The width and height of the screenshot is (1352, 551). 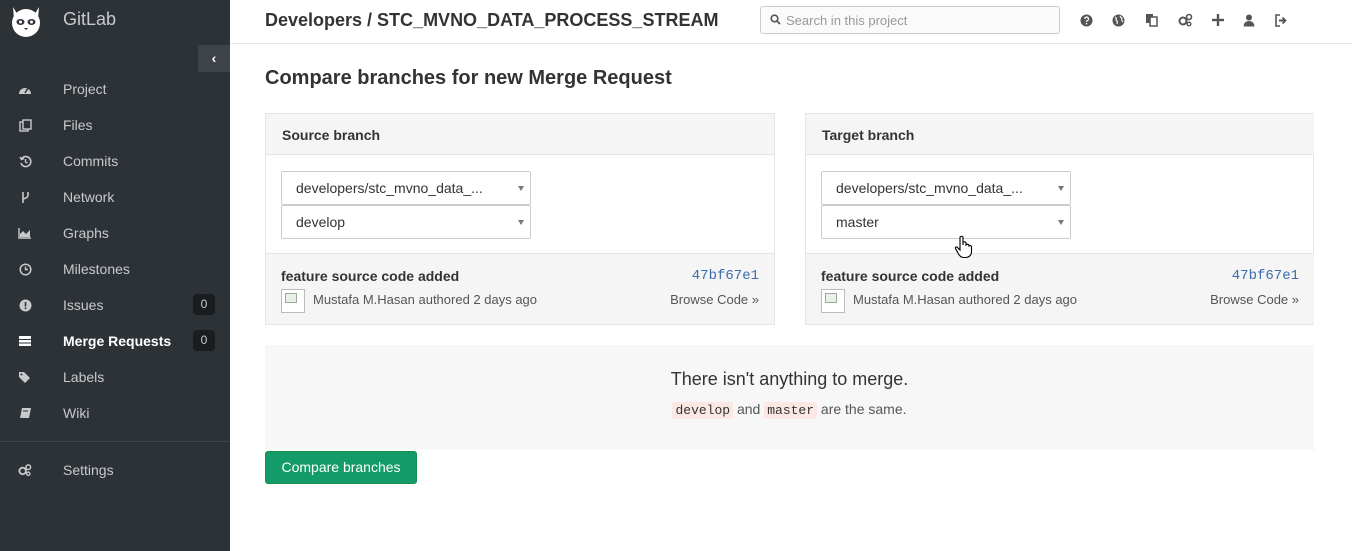 What do you see at coordinates (714, 299) in the screenshot?
I see `source-browse-code-link: Browse Code »` at bounding box center [714, 299].